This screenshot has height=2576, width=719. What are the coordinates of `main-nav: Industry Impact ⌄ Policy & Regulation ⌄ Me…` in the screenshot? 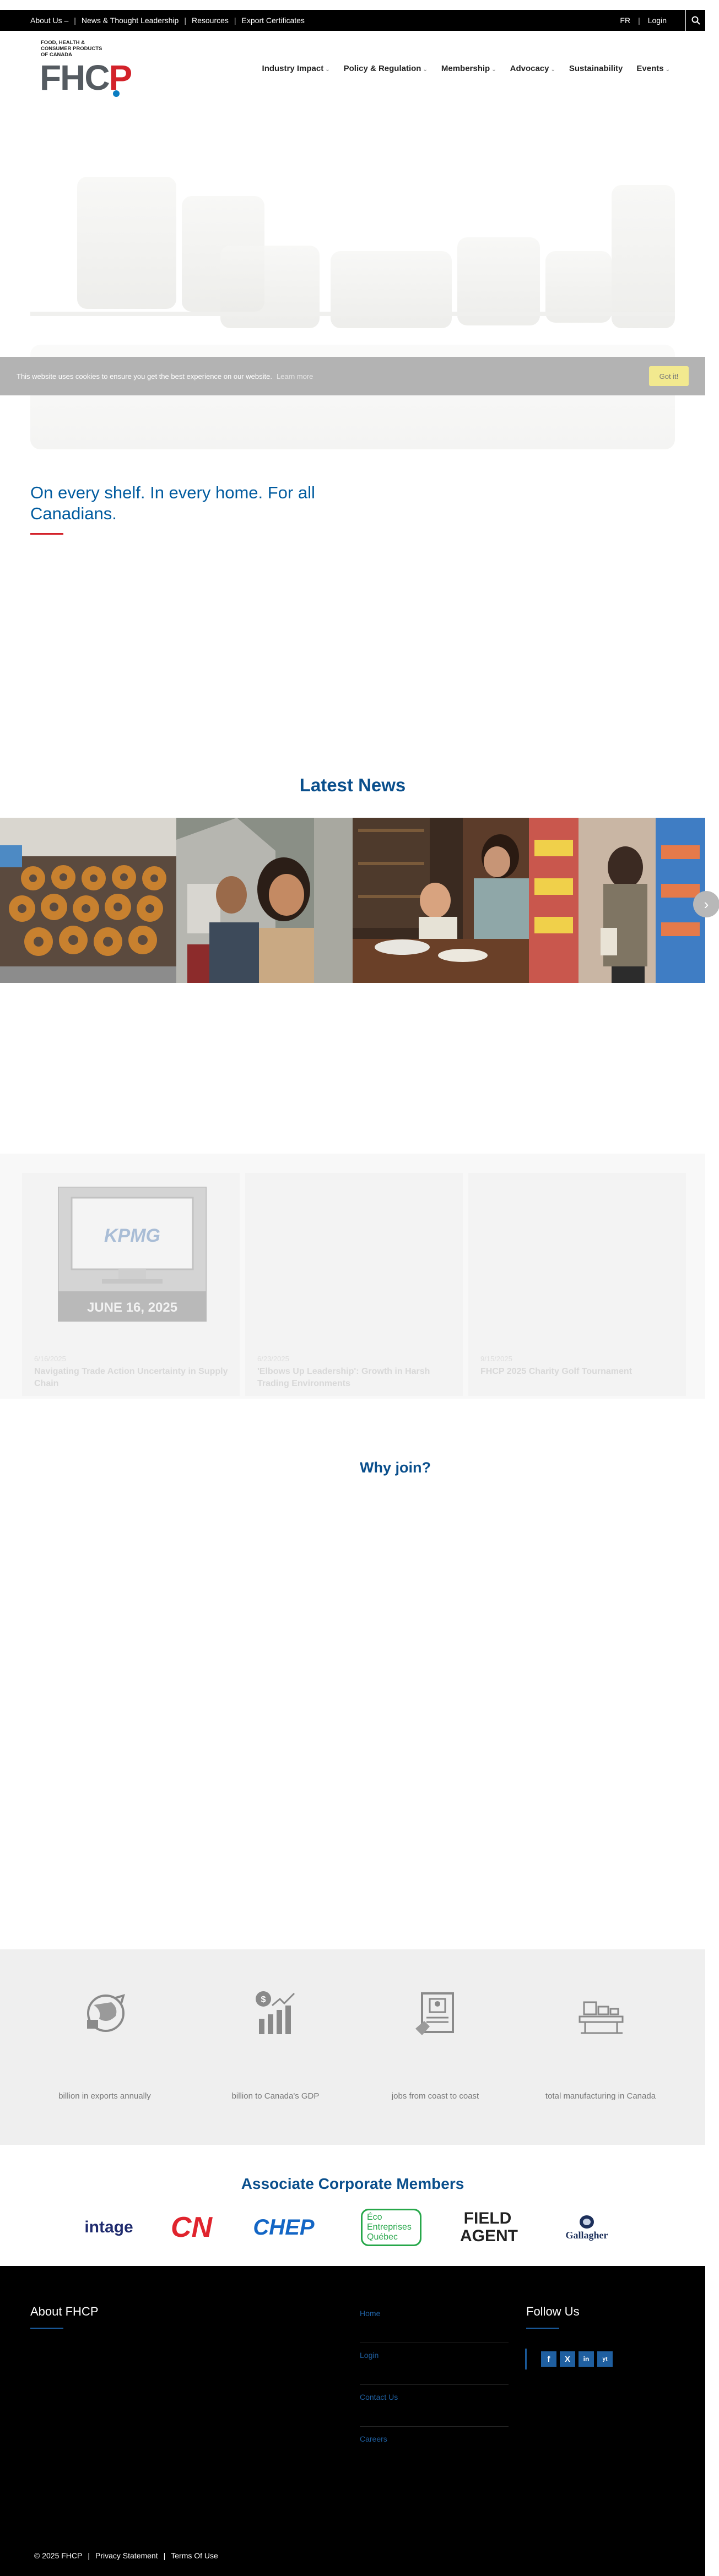 It's located at (466, 68).